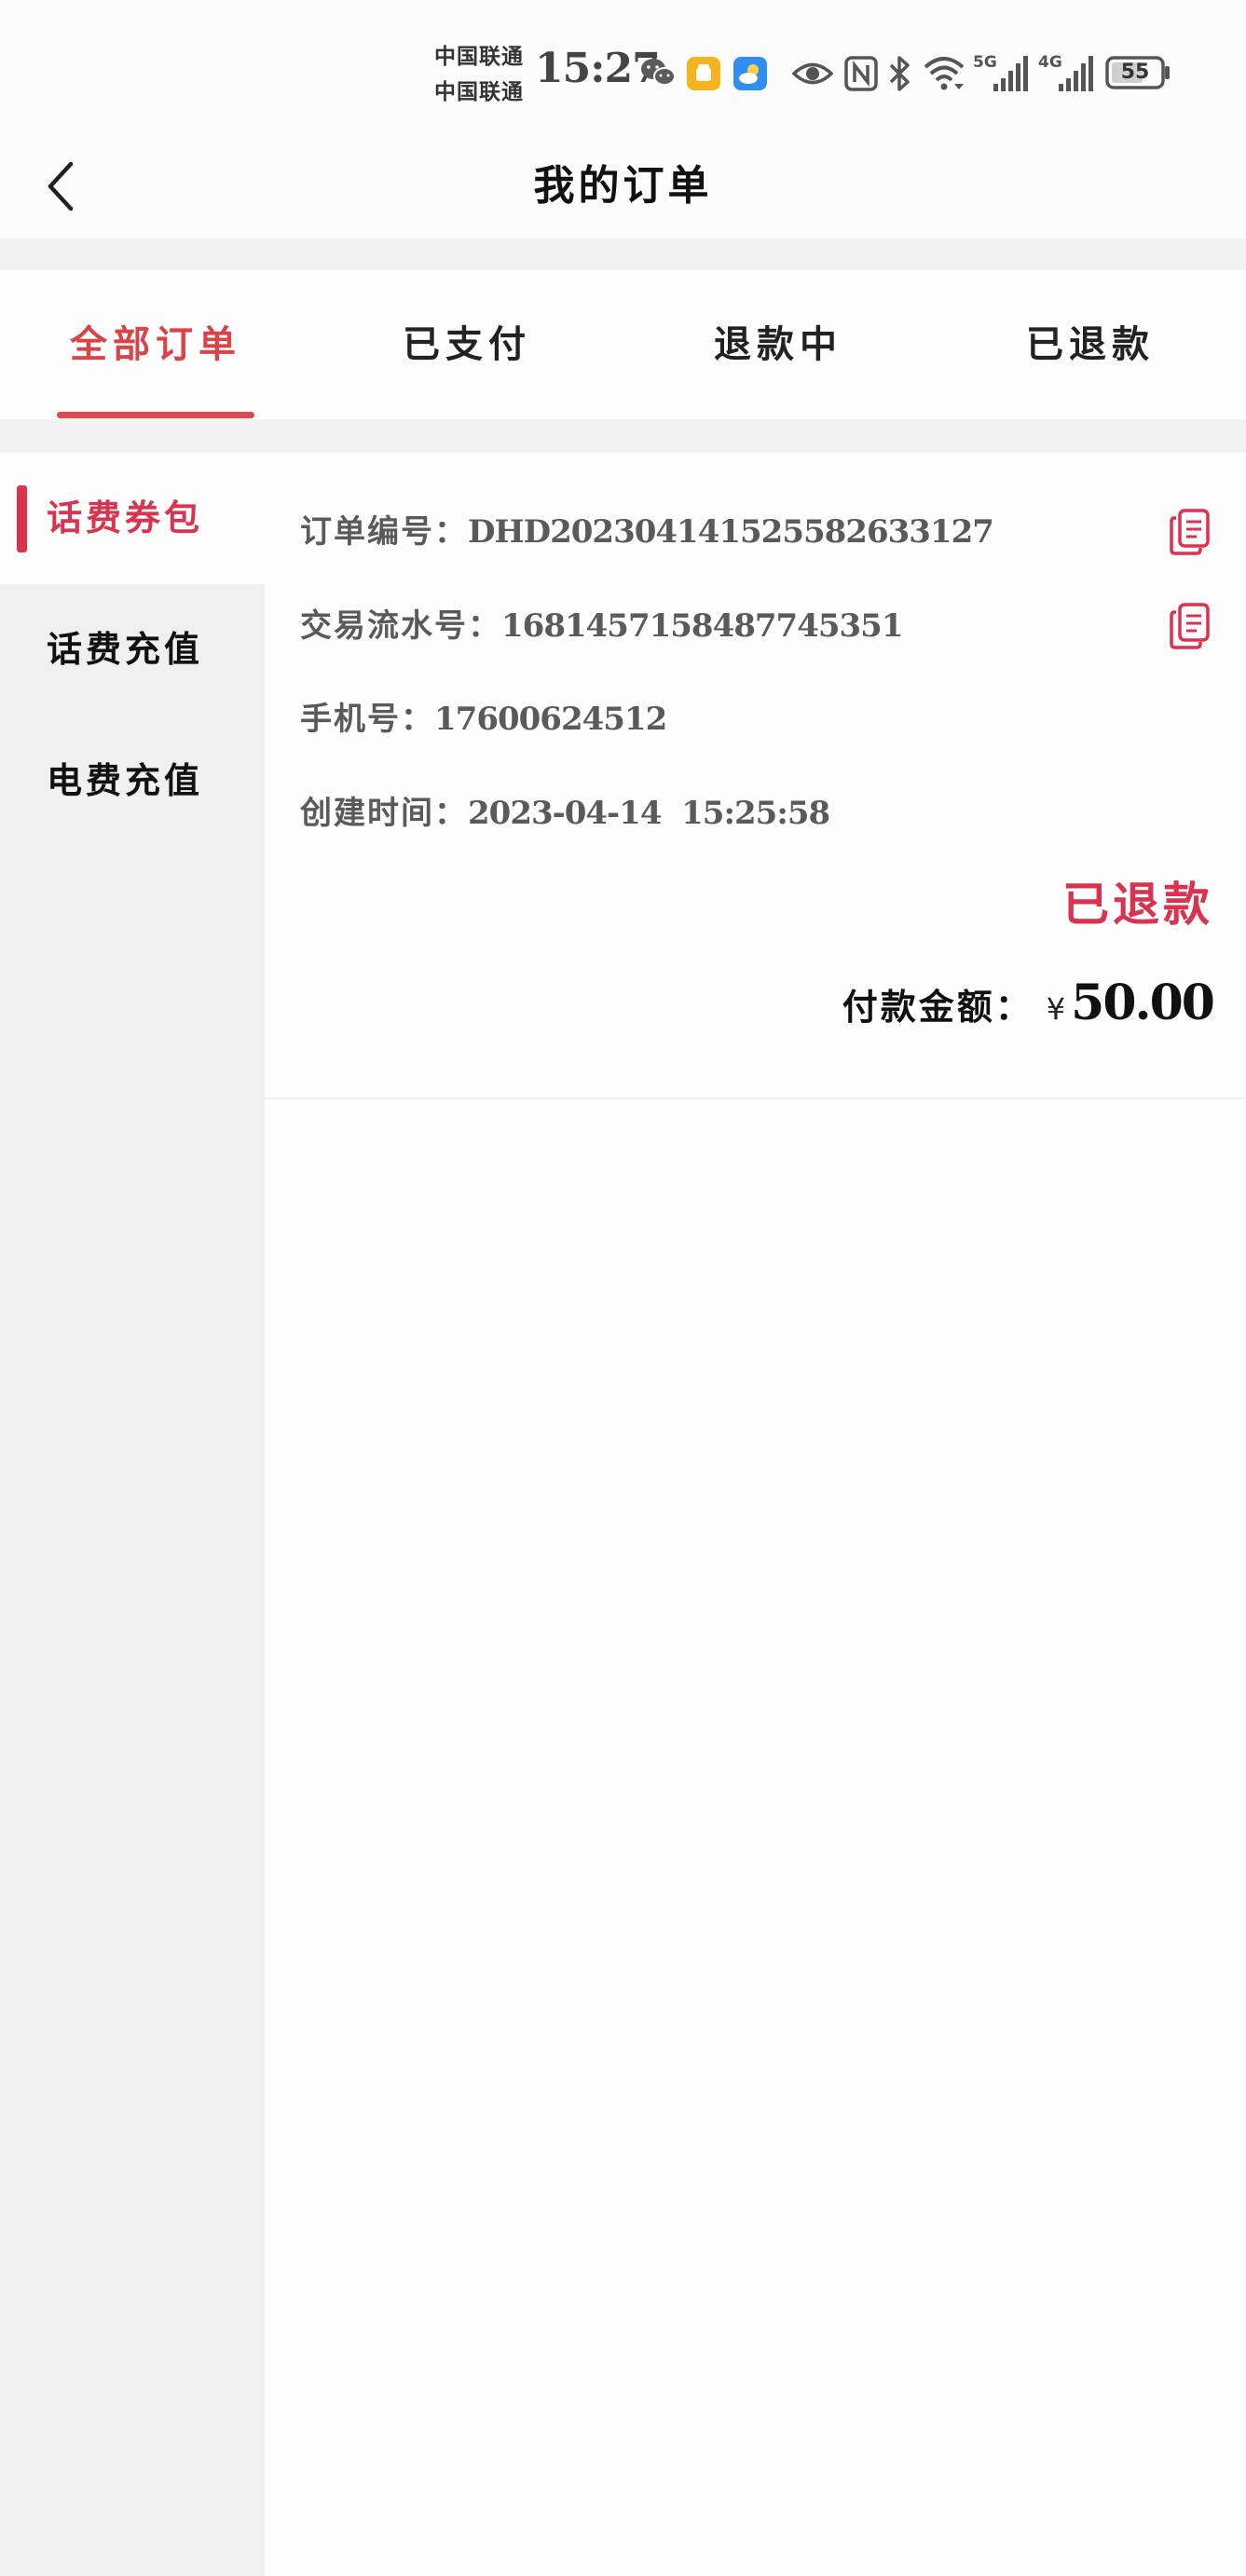 The image size is (1246, 2576). What do you see at coordinates (944, 72) in the screenshot?
I see `wifi-icon` at bounding box center [944, 72].